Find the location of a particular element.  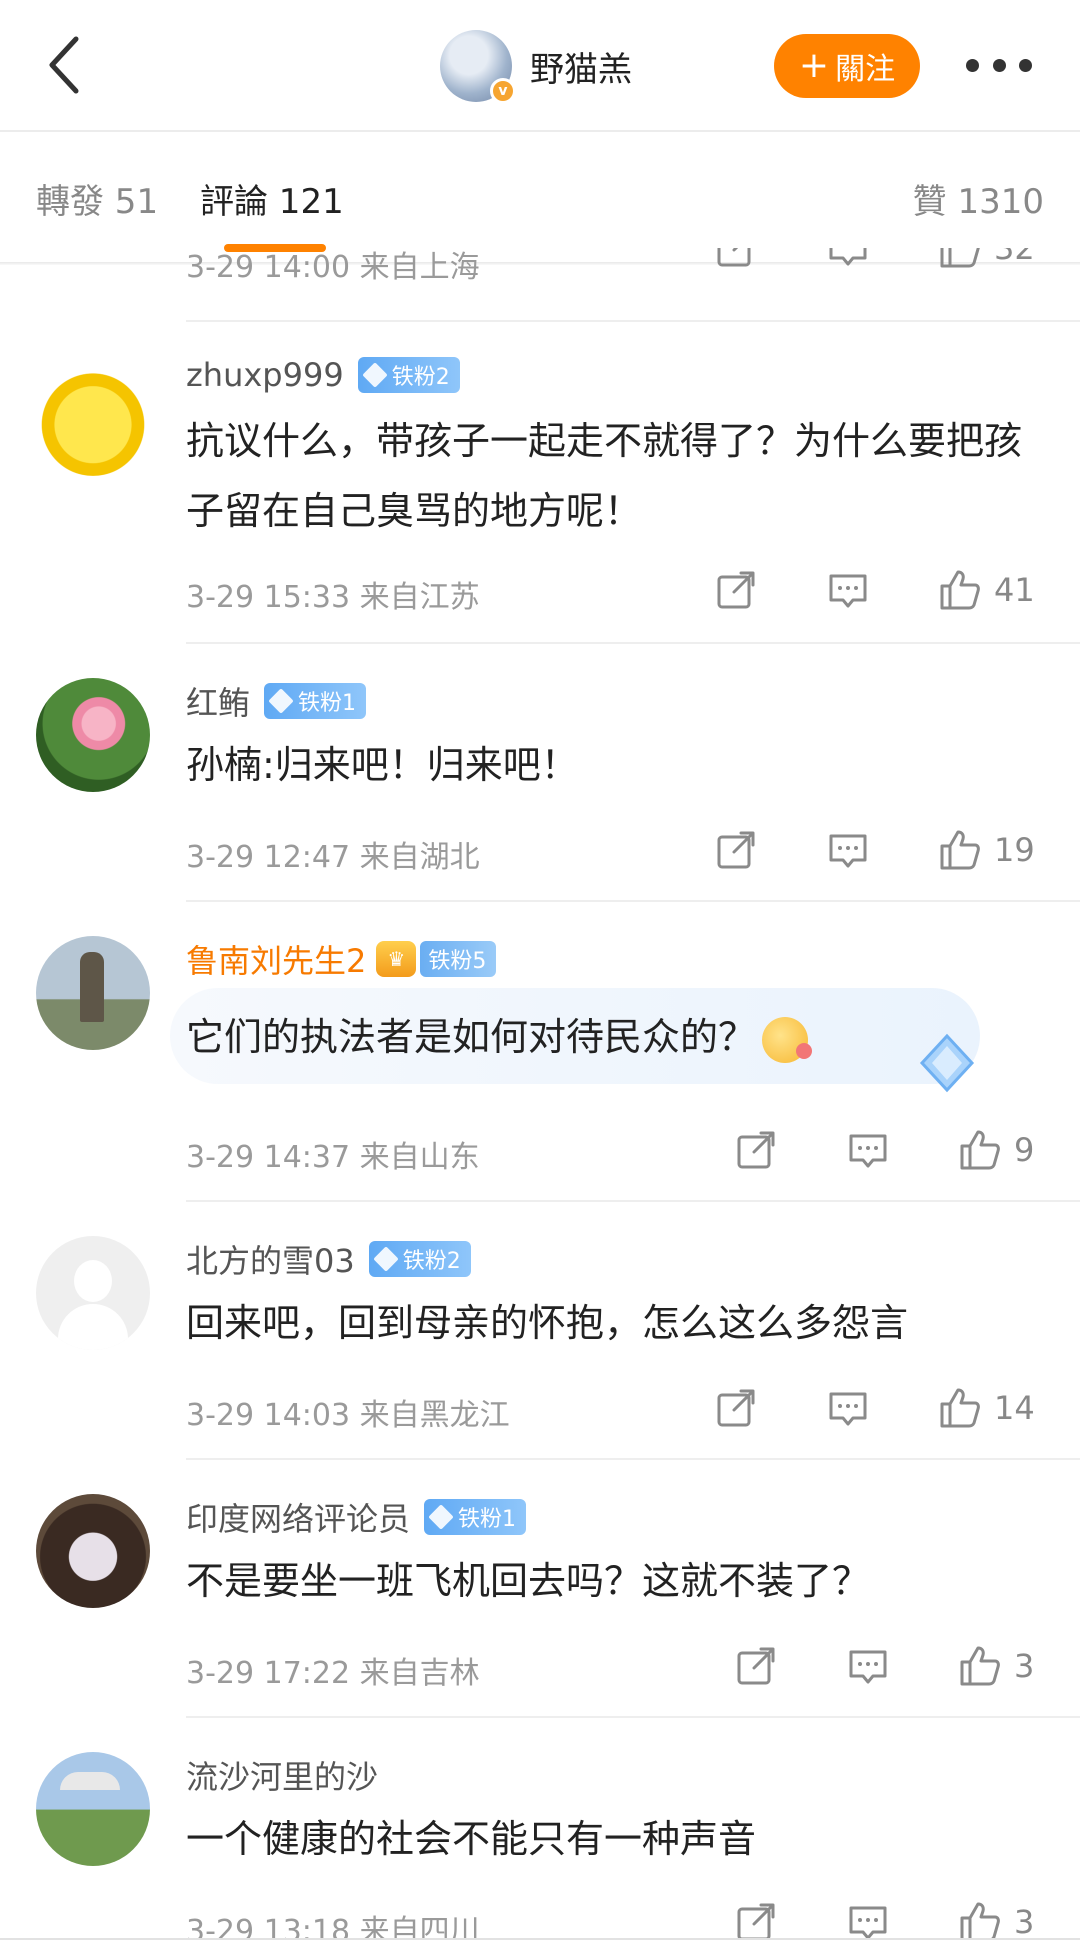

comment-meta: 3-29 15:33 来自江苏 is located at coordinates (333, 597).